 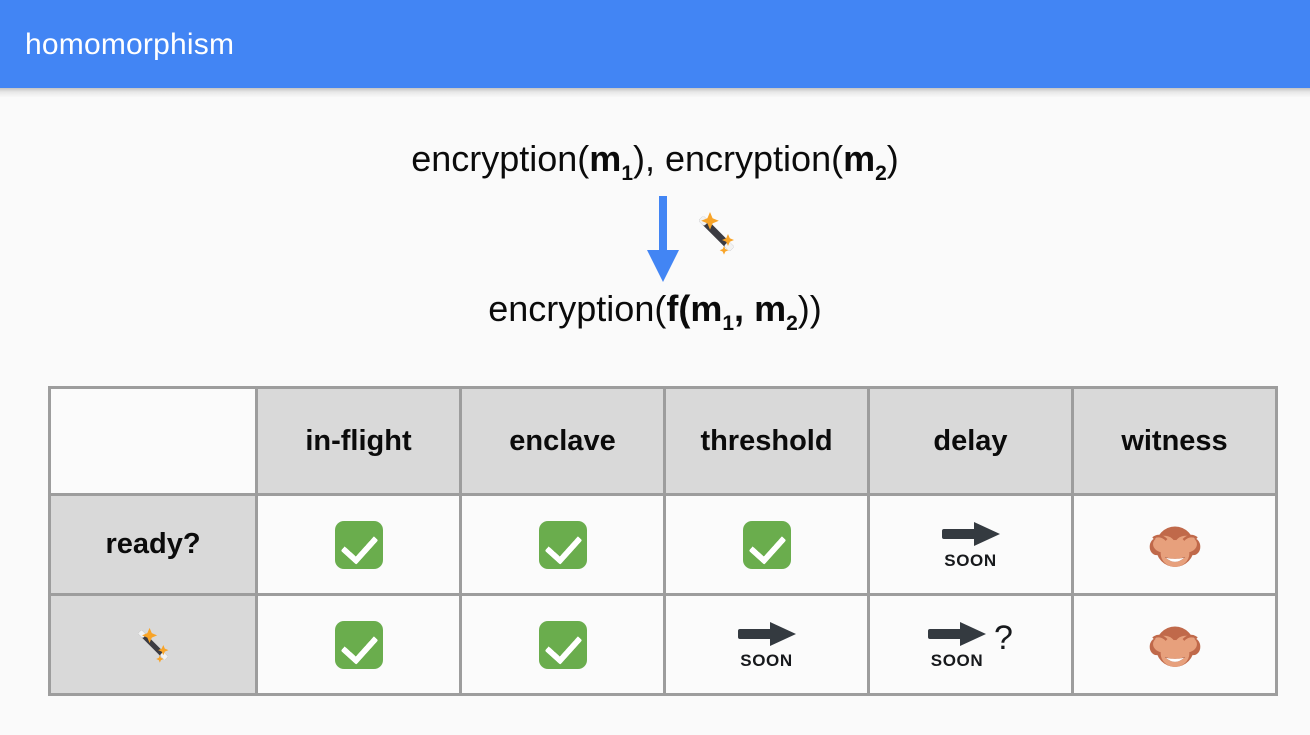 I want to click on output-formula-m1: m, so click(x=706, y=308).